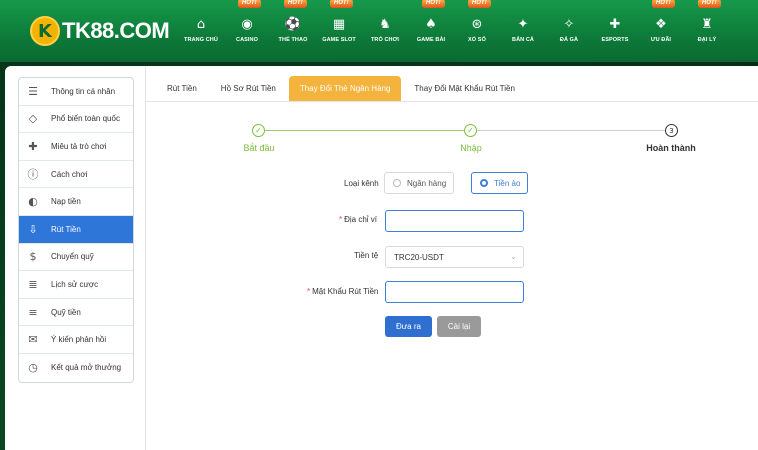  Describe the element at coordinates (33, 91) in the screenshot. I see `profile-card-icon: ☰` at that location.